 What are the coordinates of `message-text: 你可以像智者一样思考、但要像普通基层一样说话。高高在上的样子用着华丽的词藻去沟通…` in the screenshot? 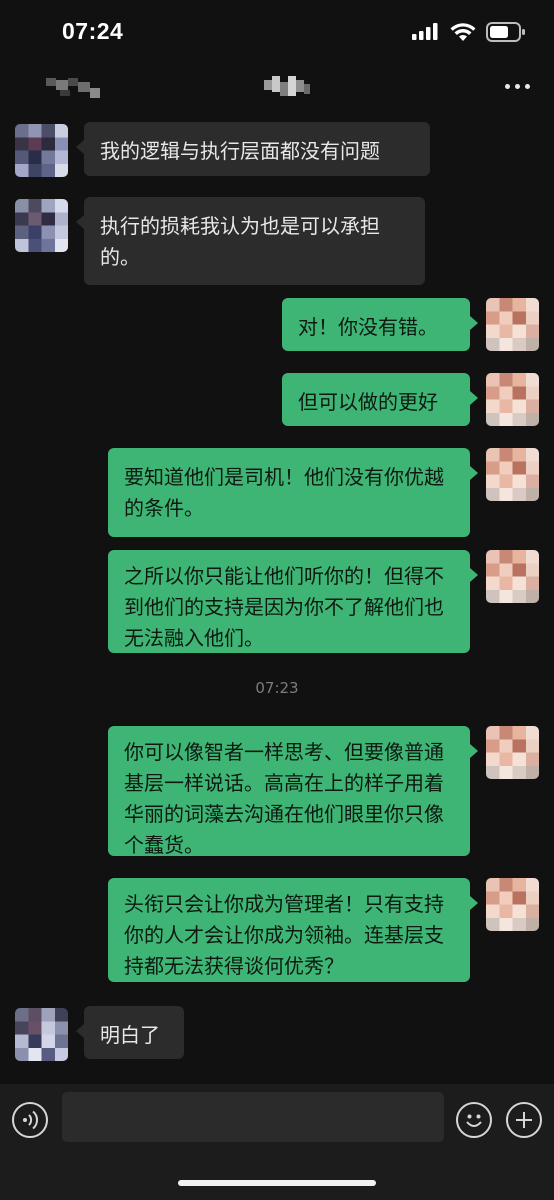 It's located at (284, 798).